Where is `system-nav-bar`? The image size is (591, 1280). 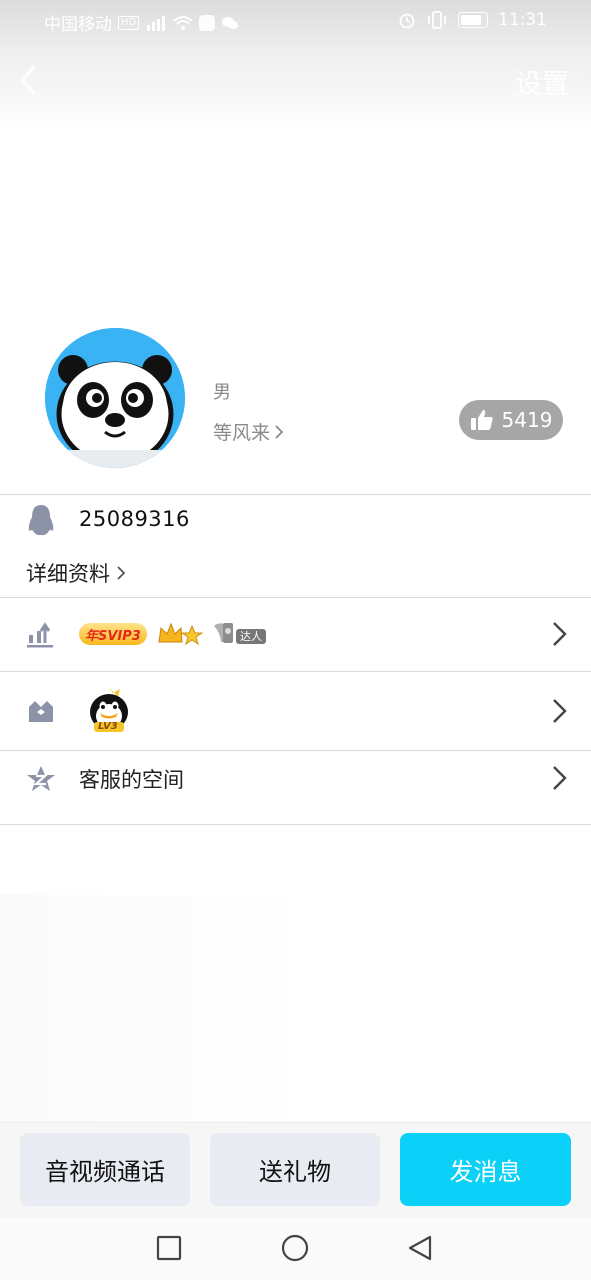
system-nav-bar is located at coordinates (295, 1249).